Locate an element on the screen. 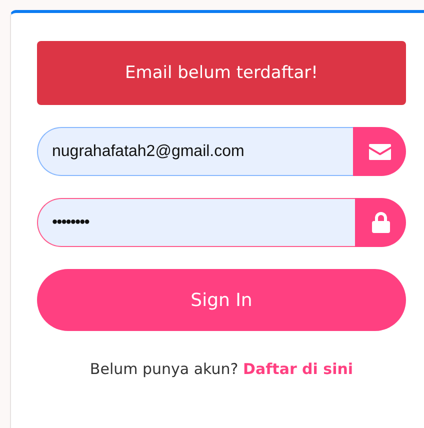 This screenshot has height=428, width=424. error-alert: Email belum terdaftar! is located at coordinates (221, 73).